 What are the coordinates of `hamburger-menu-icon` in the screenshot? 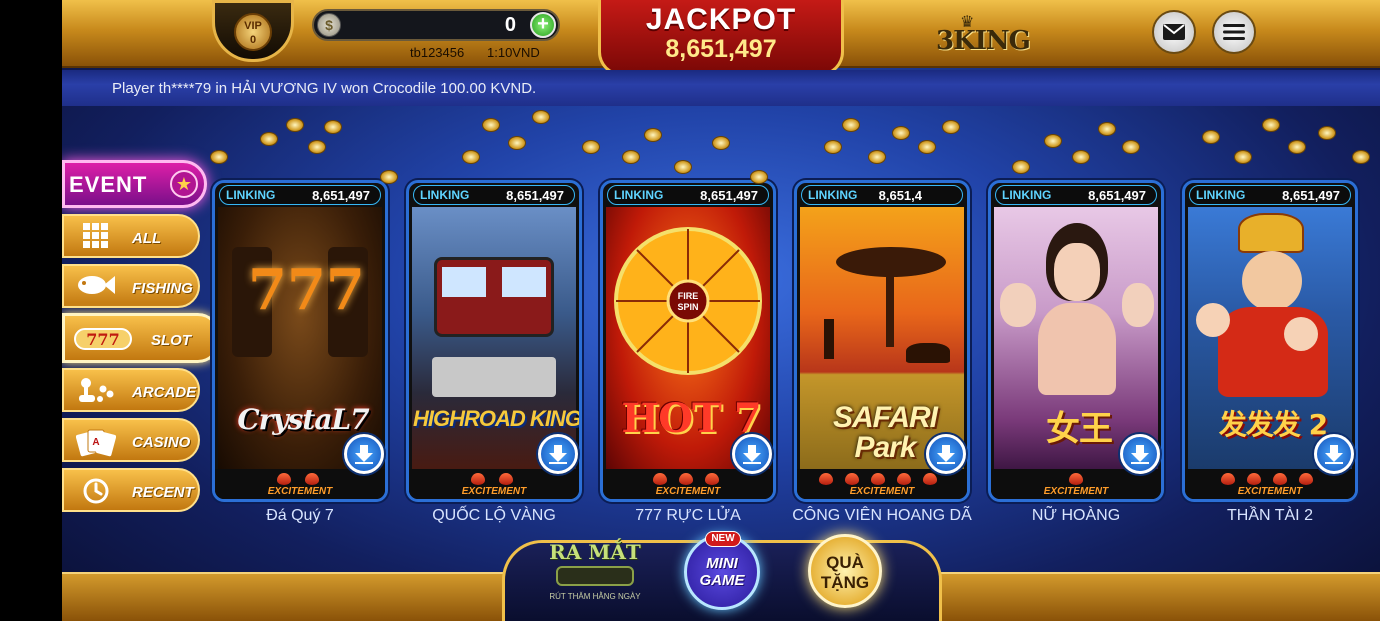 It's located at (1234, 32).